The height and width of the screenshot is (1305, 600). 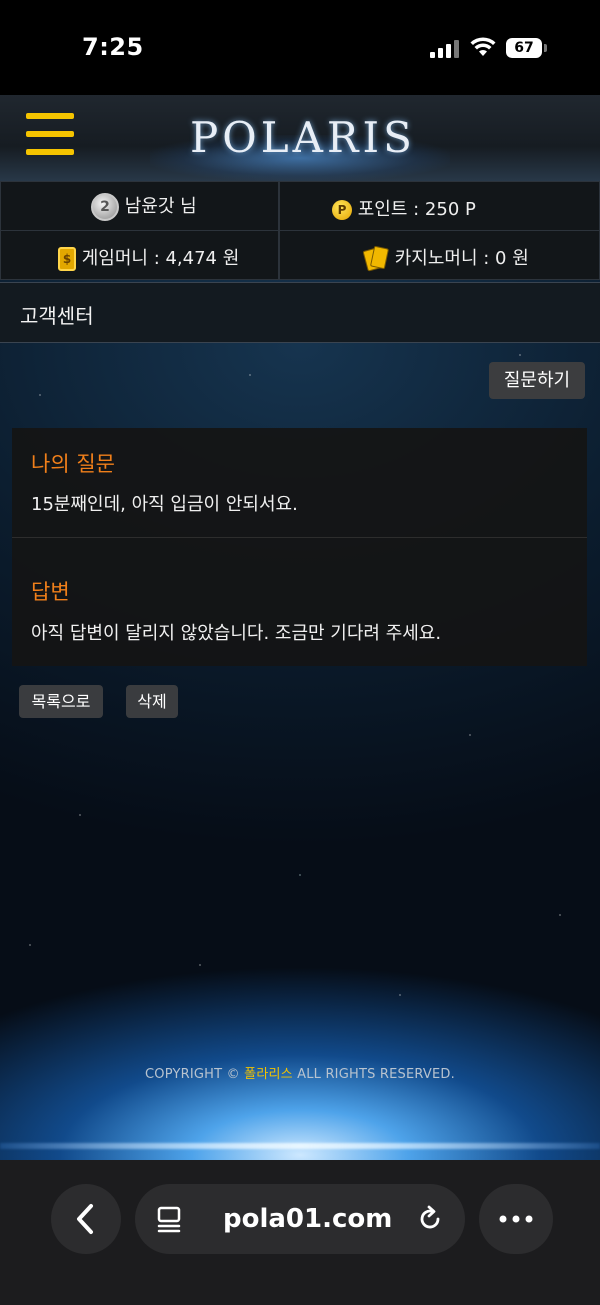 What do you see at coordinates (300, 47) in the screenshot?
I see `status-bar: 7:25 67` at bounding box center [300, 47].